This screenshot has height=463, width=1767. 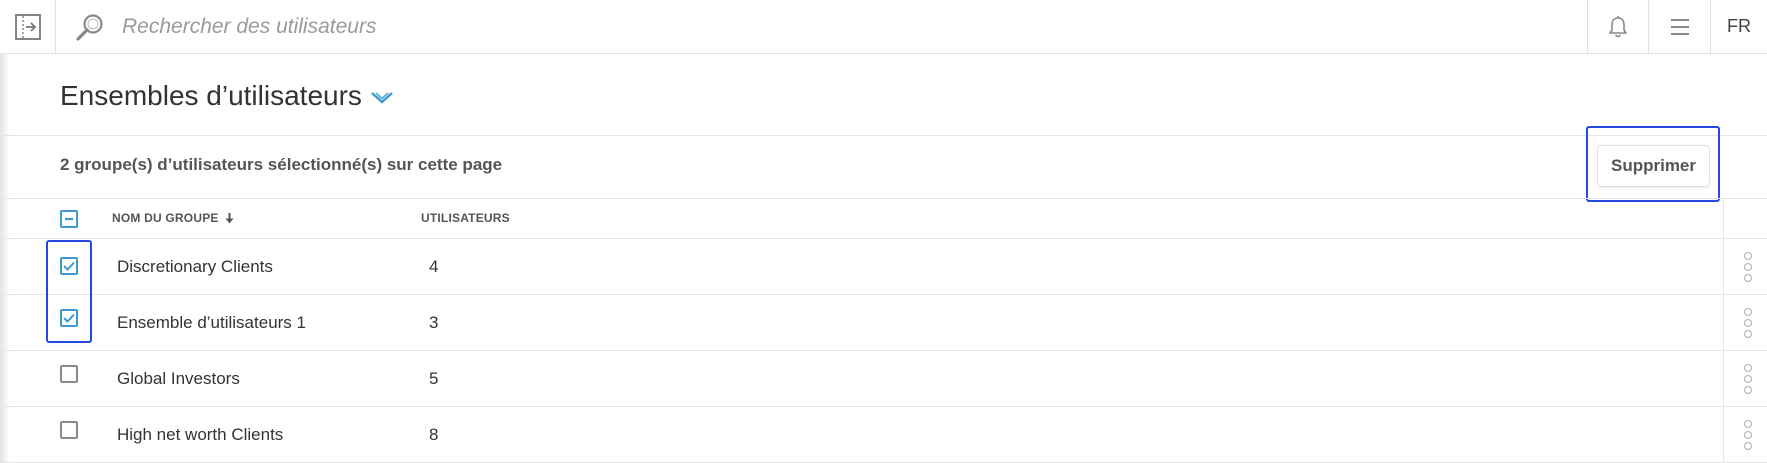 I want to click on language-selector: FR, so click(x=1738, y=26).